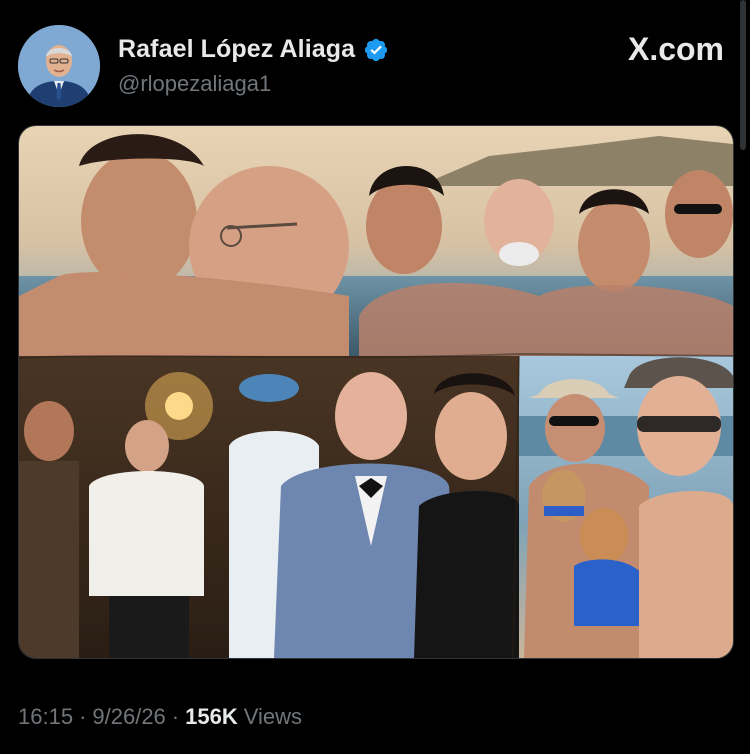 Image resolution: width=750 pixels, height=754 pixels. What do you see at coordinates (128, 717) in the screenshot?
I see `post-date: 9/26/26` at bounding box center [128, 717].